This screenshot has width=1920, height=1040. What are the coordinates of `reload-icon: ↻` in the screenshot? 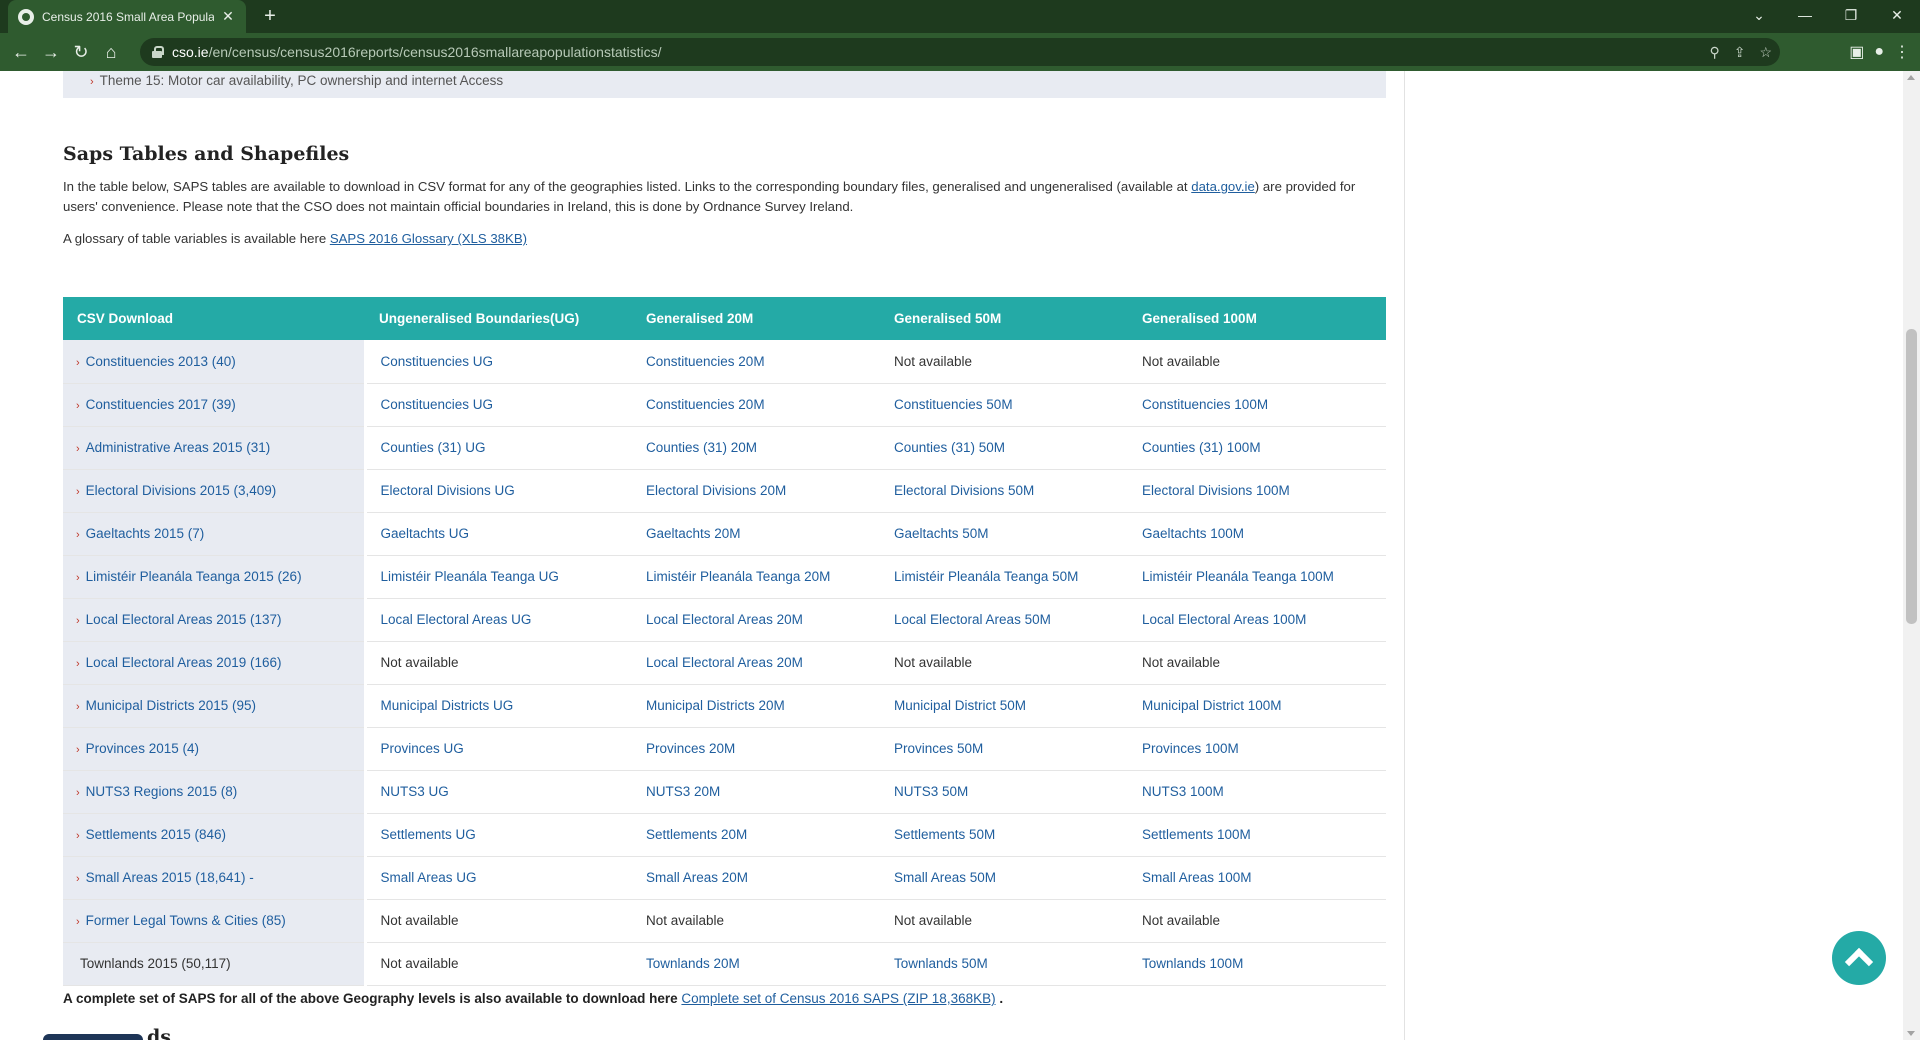 It's located at (81, 52).